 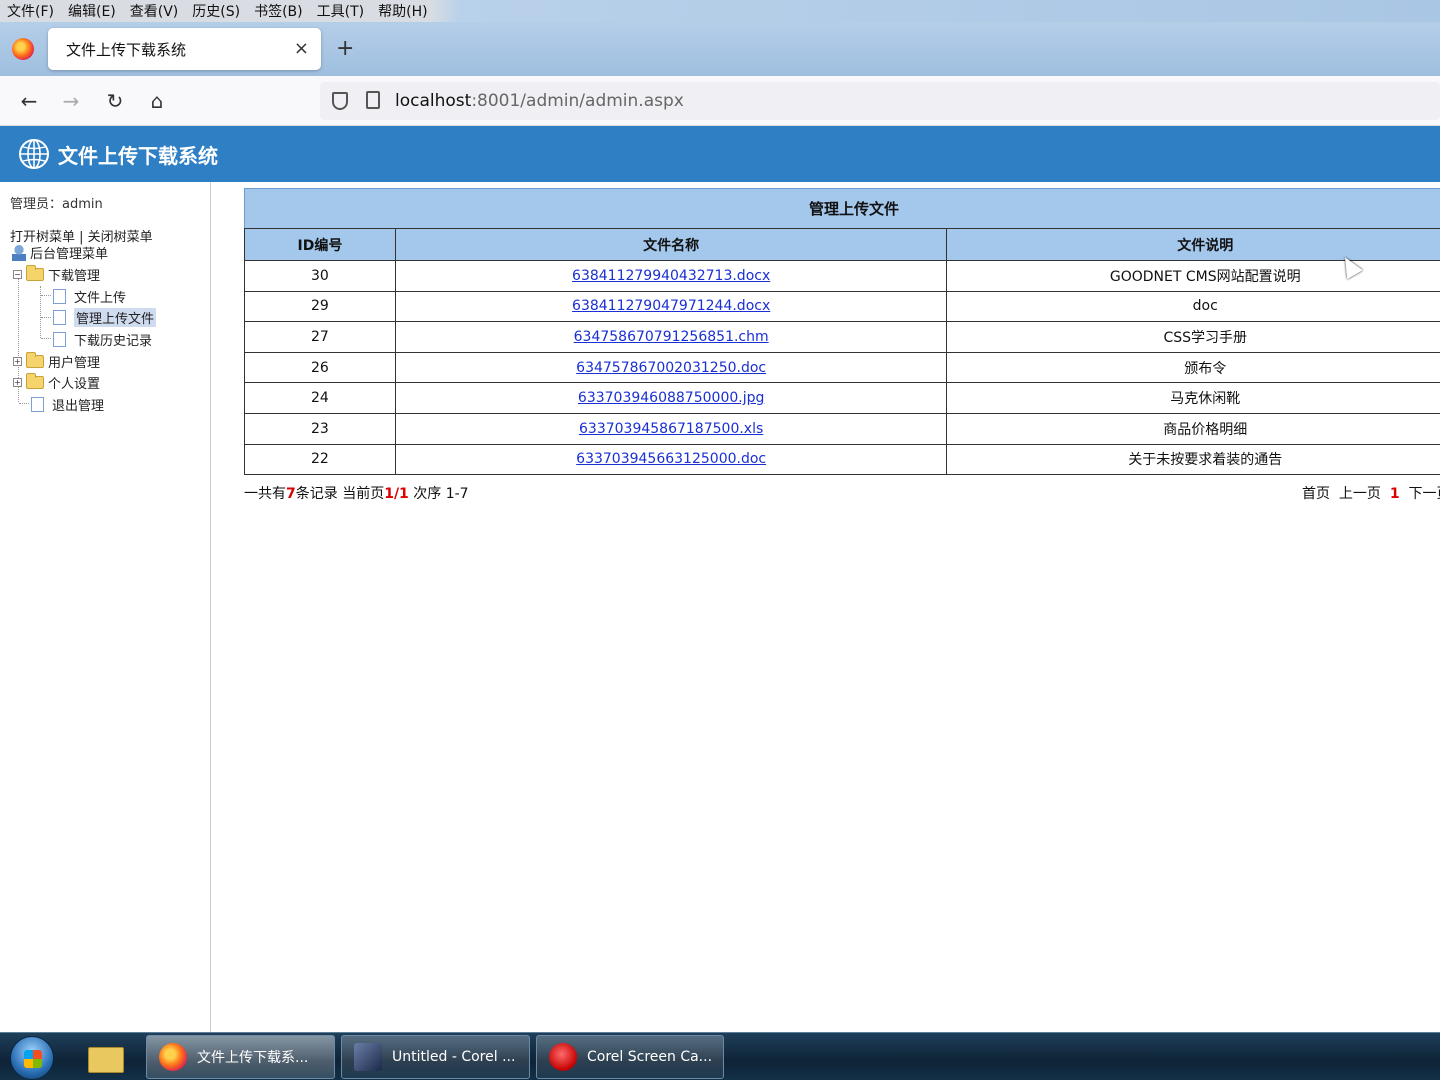 What do you see at coordinates (291, 494) in the screenshot?
I see `record-count: 7` at bounding box center [291, 494].